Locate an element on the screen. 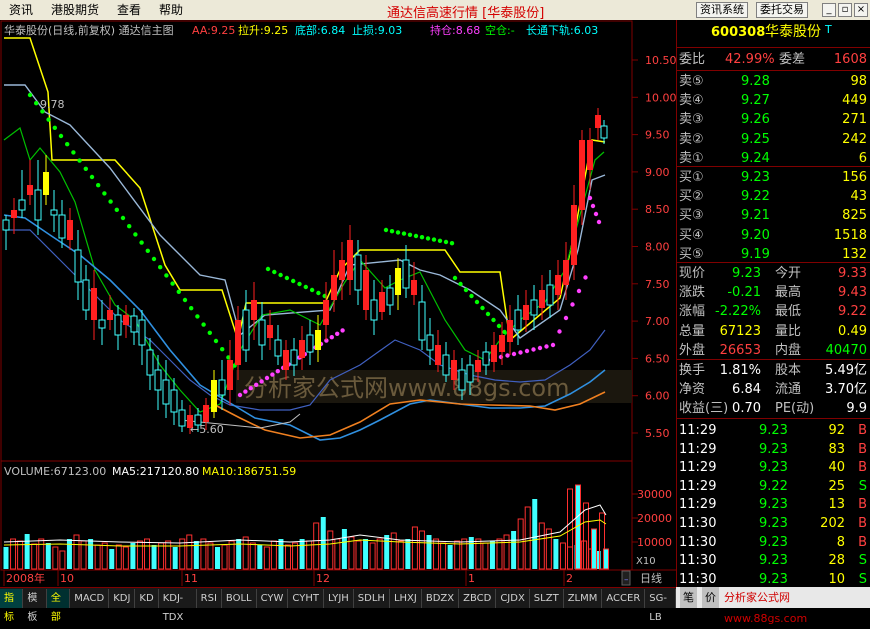  tab-bdzx: BDZX is located at coordinates (441, 598).